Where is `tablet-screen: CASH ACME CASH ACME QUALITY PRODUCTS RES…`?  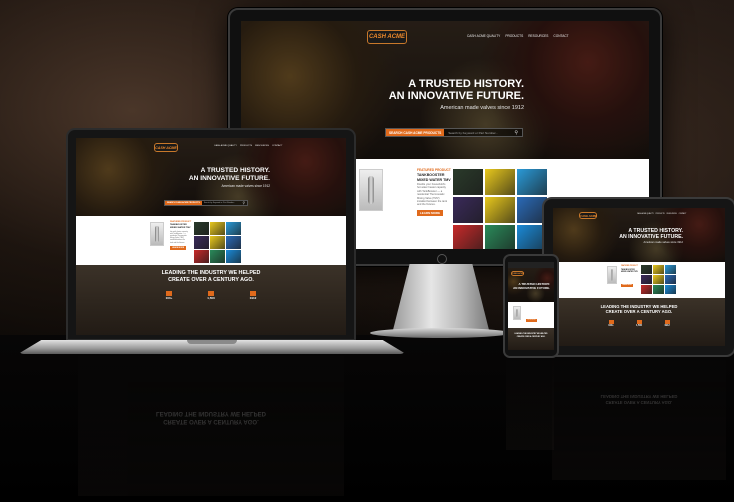
tablet-screen: CASH ACME CASH ACME QUALITY PRODUCTS RES… is located at coordinates (639, 277).